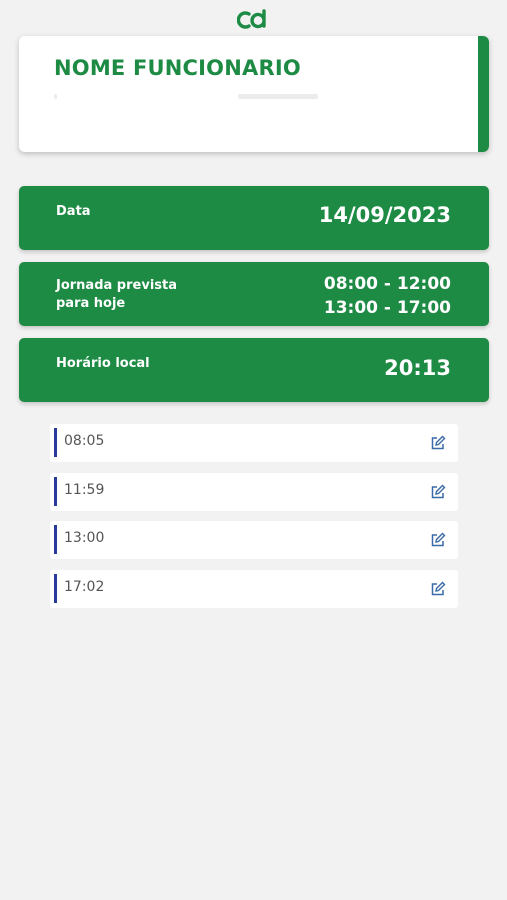  What do you see at coordinates (384, 215) in the screenshot?
I see `date-value: 14/09/2023` at bounding box center [384, 215].